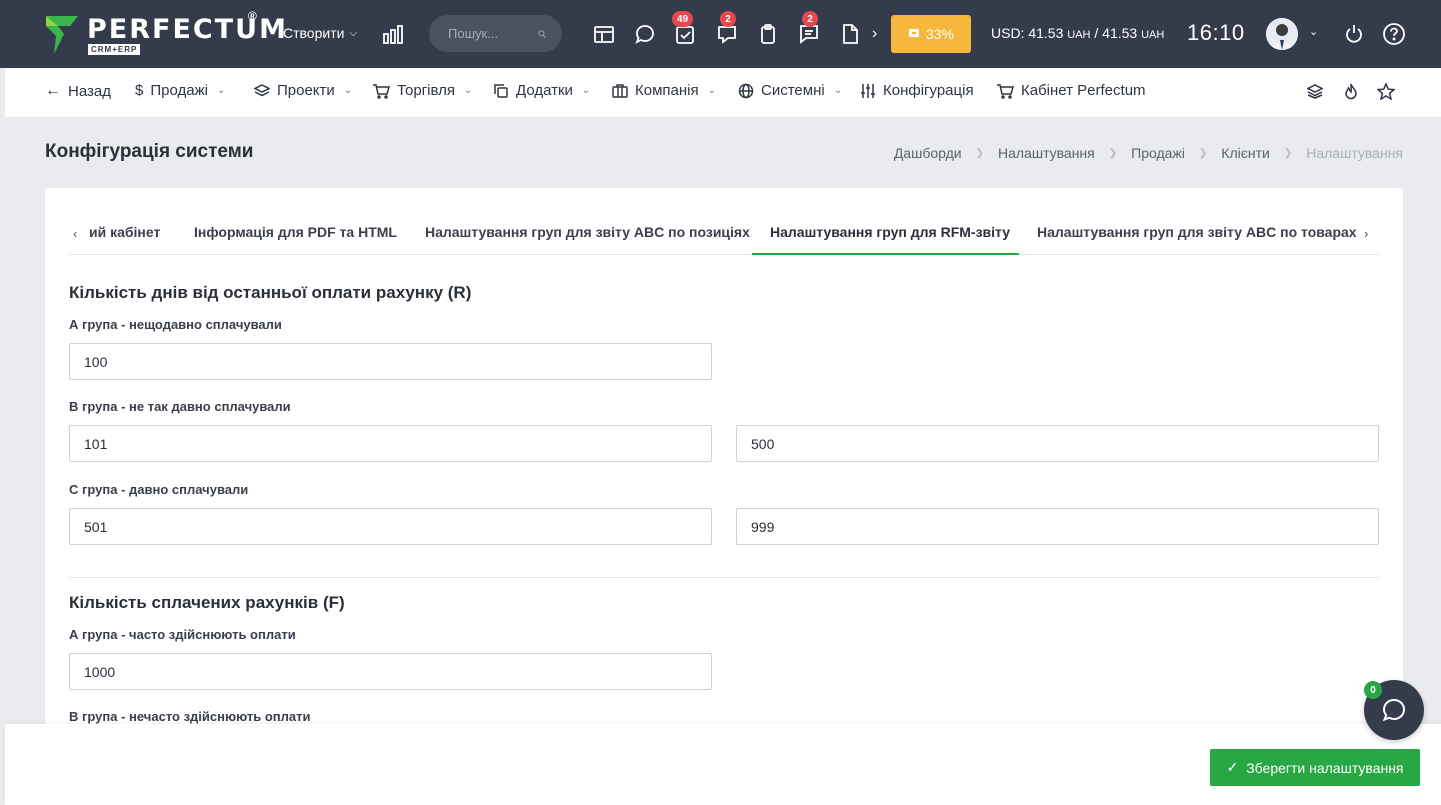 The image size is (1441, 805). Describe the element at coordinates (1366, 233) in the screenshot. I see `tabs-scroll-right-icon: ›` at that location.